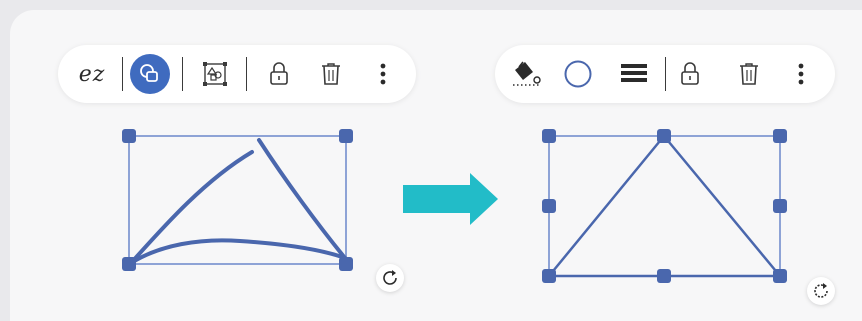 Image resolution: width=862 pixels, height=321 pixels. I want to click on right-shape-toolbar, so click(665, 74).